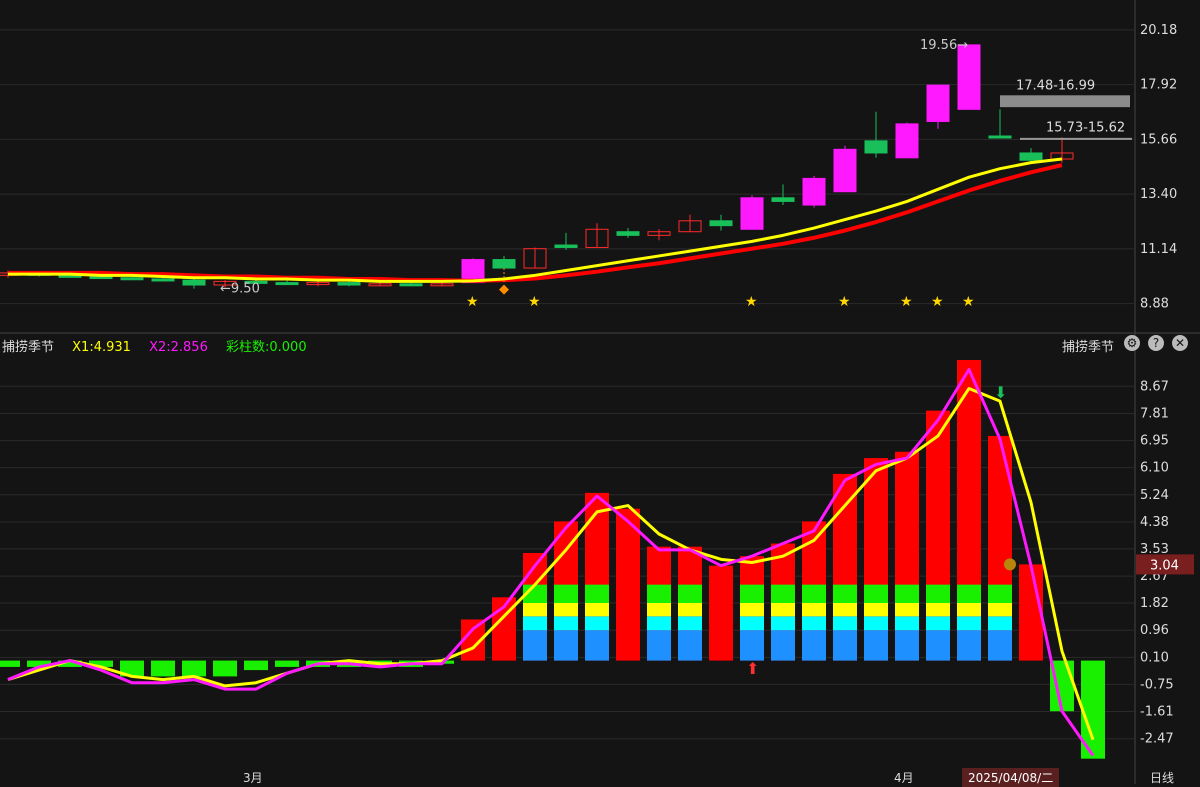 The image size is (1200, 787). What do you see at coordinates (266, 347) in the screenshot?
I see `bars-count: 彩柱数:0.000` at bounding box center [266, 347].